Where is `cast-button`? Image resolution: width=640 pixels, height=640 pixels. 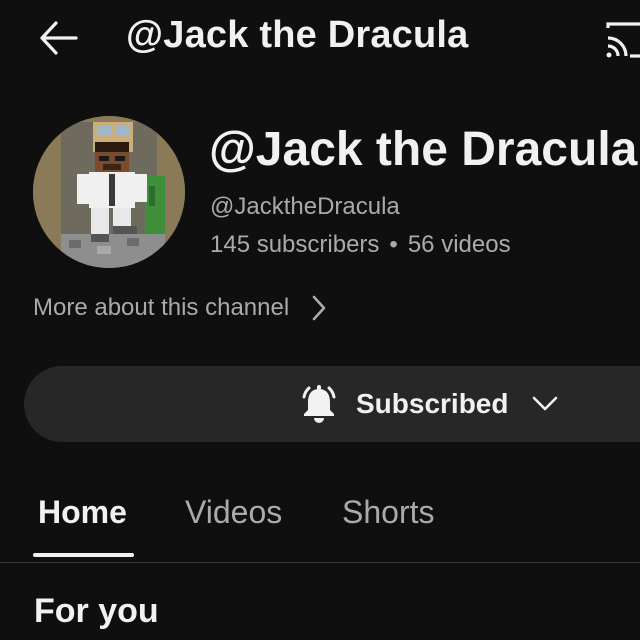 cast-button is located at coordinates (620, 40).